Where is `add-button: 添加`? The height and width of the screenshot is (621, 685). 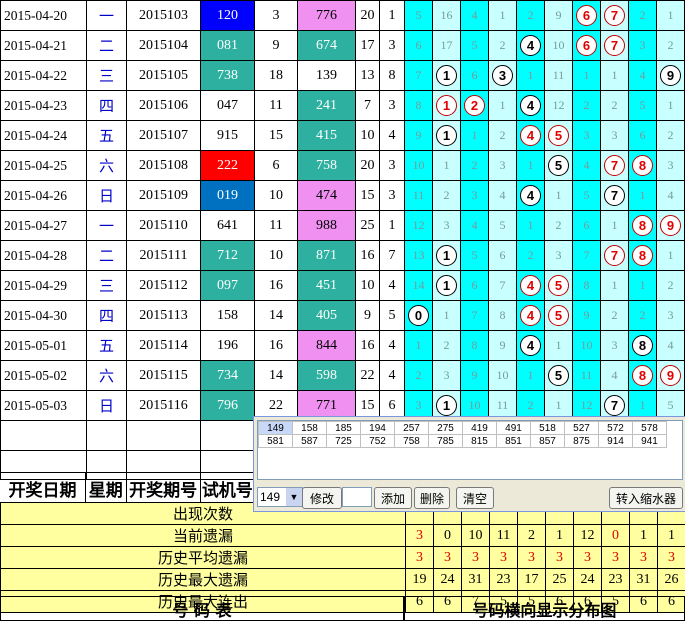 add-button: 添加 is located at coordinates (393, 498).